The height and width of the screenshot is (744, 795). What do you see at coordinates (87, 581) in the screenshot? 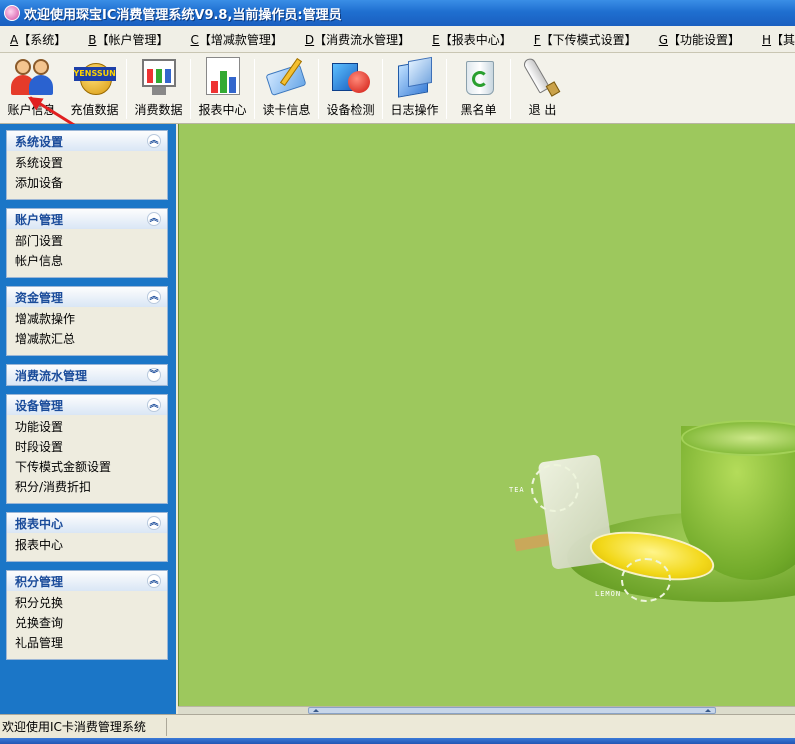
I see `panel-header: 积分管理 ︽` at bounding box center [87, 581].